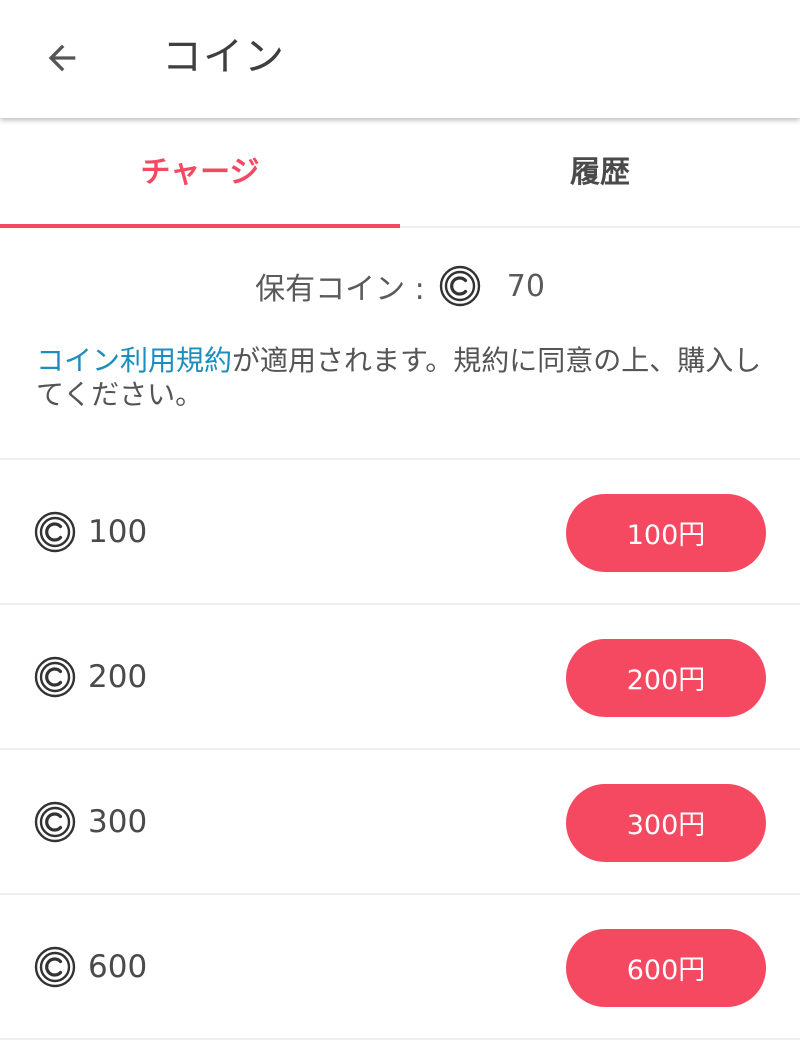 The width and height of the screenshot is (800, 1048). I want to click on plan-amount: 300, so click(90, 822).